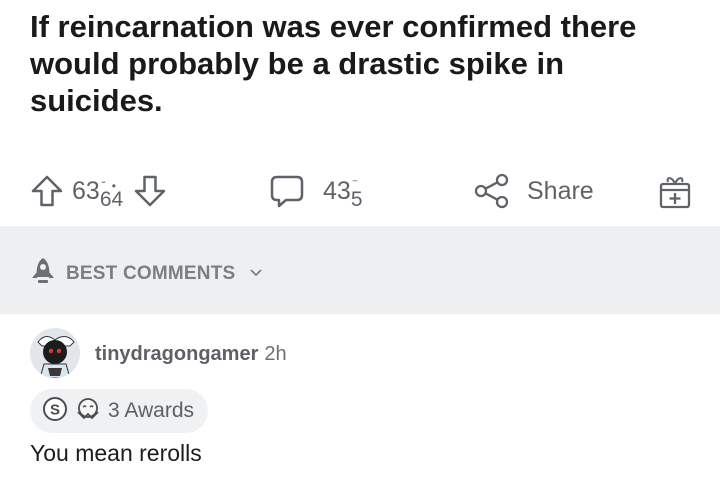 The width and height of the screenshot is (720, 485). What do you see at coordinates (150, 191) in the screenshot?
I see `arrow-down-icon` at bounding box center [150, 191].